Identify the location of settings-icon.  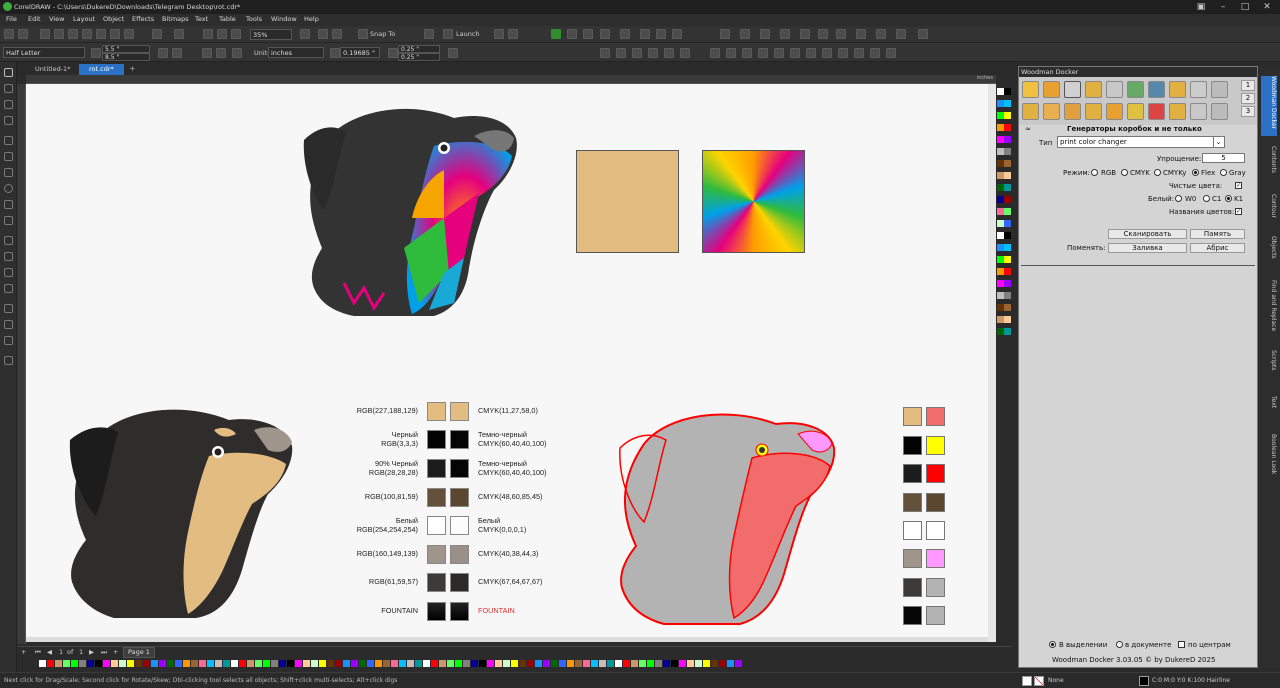
(513, 34).